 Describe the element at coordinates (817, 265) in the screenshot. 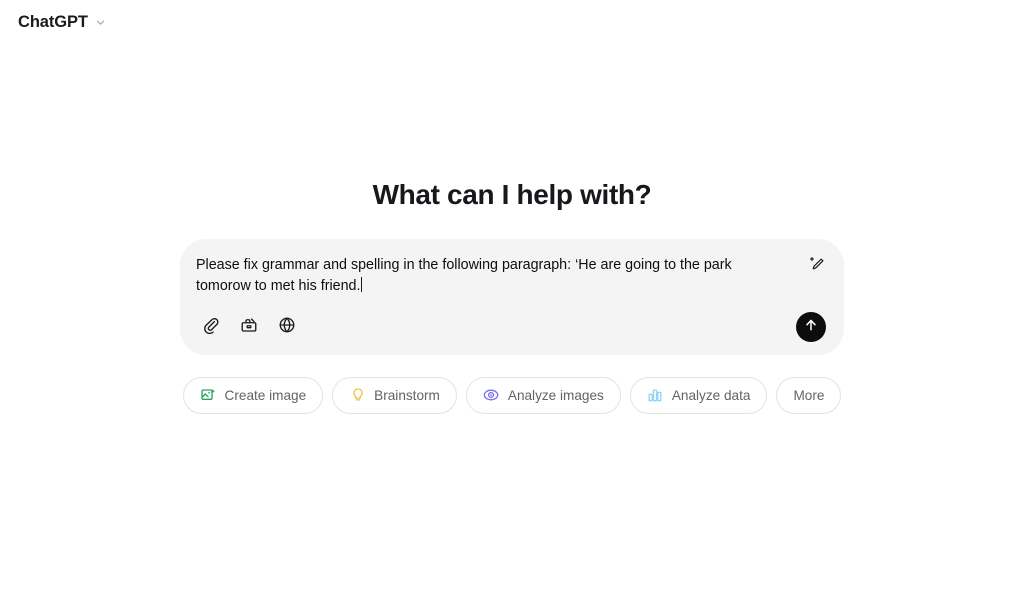

I see `edit-pencil-sparkle-icon` at that location.